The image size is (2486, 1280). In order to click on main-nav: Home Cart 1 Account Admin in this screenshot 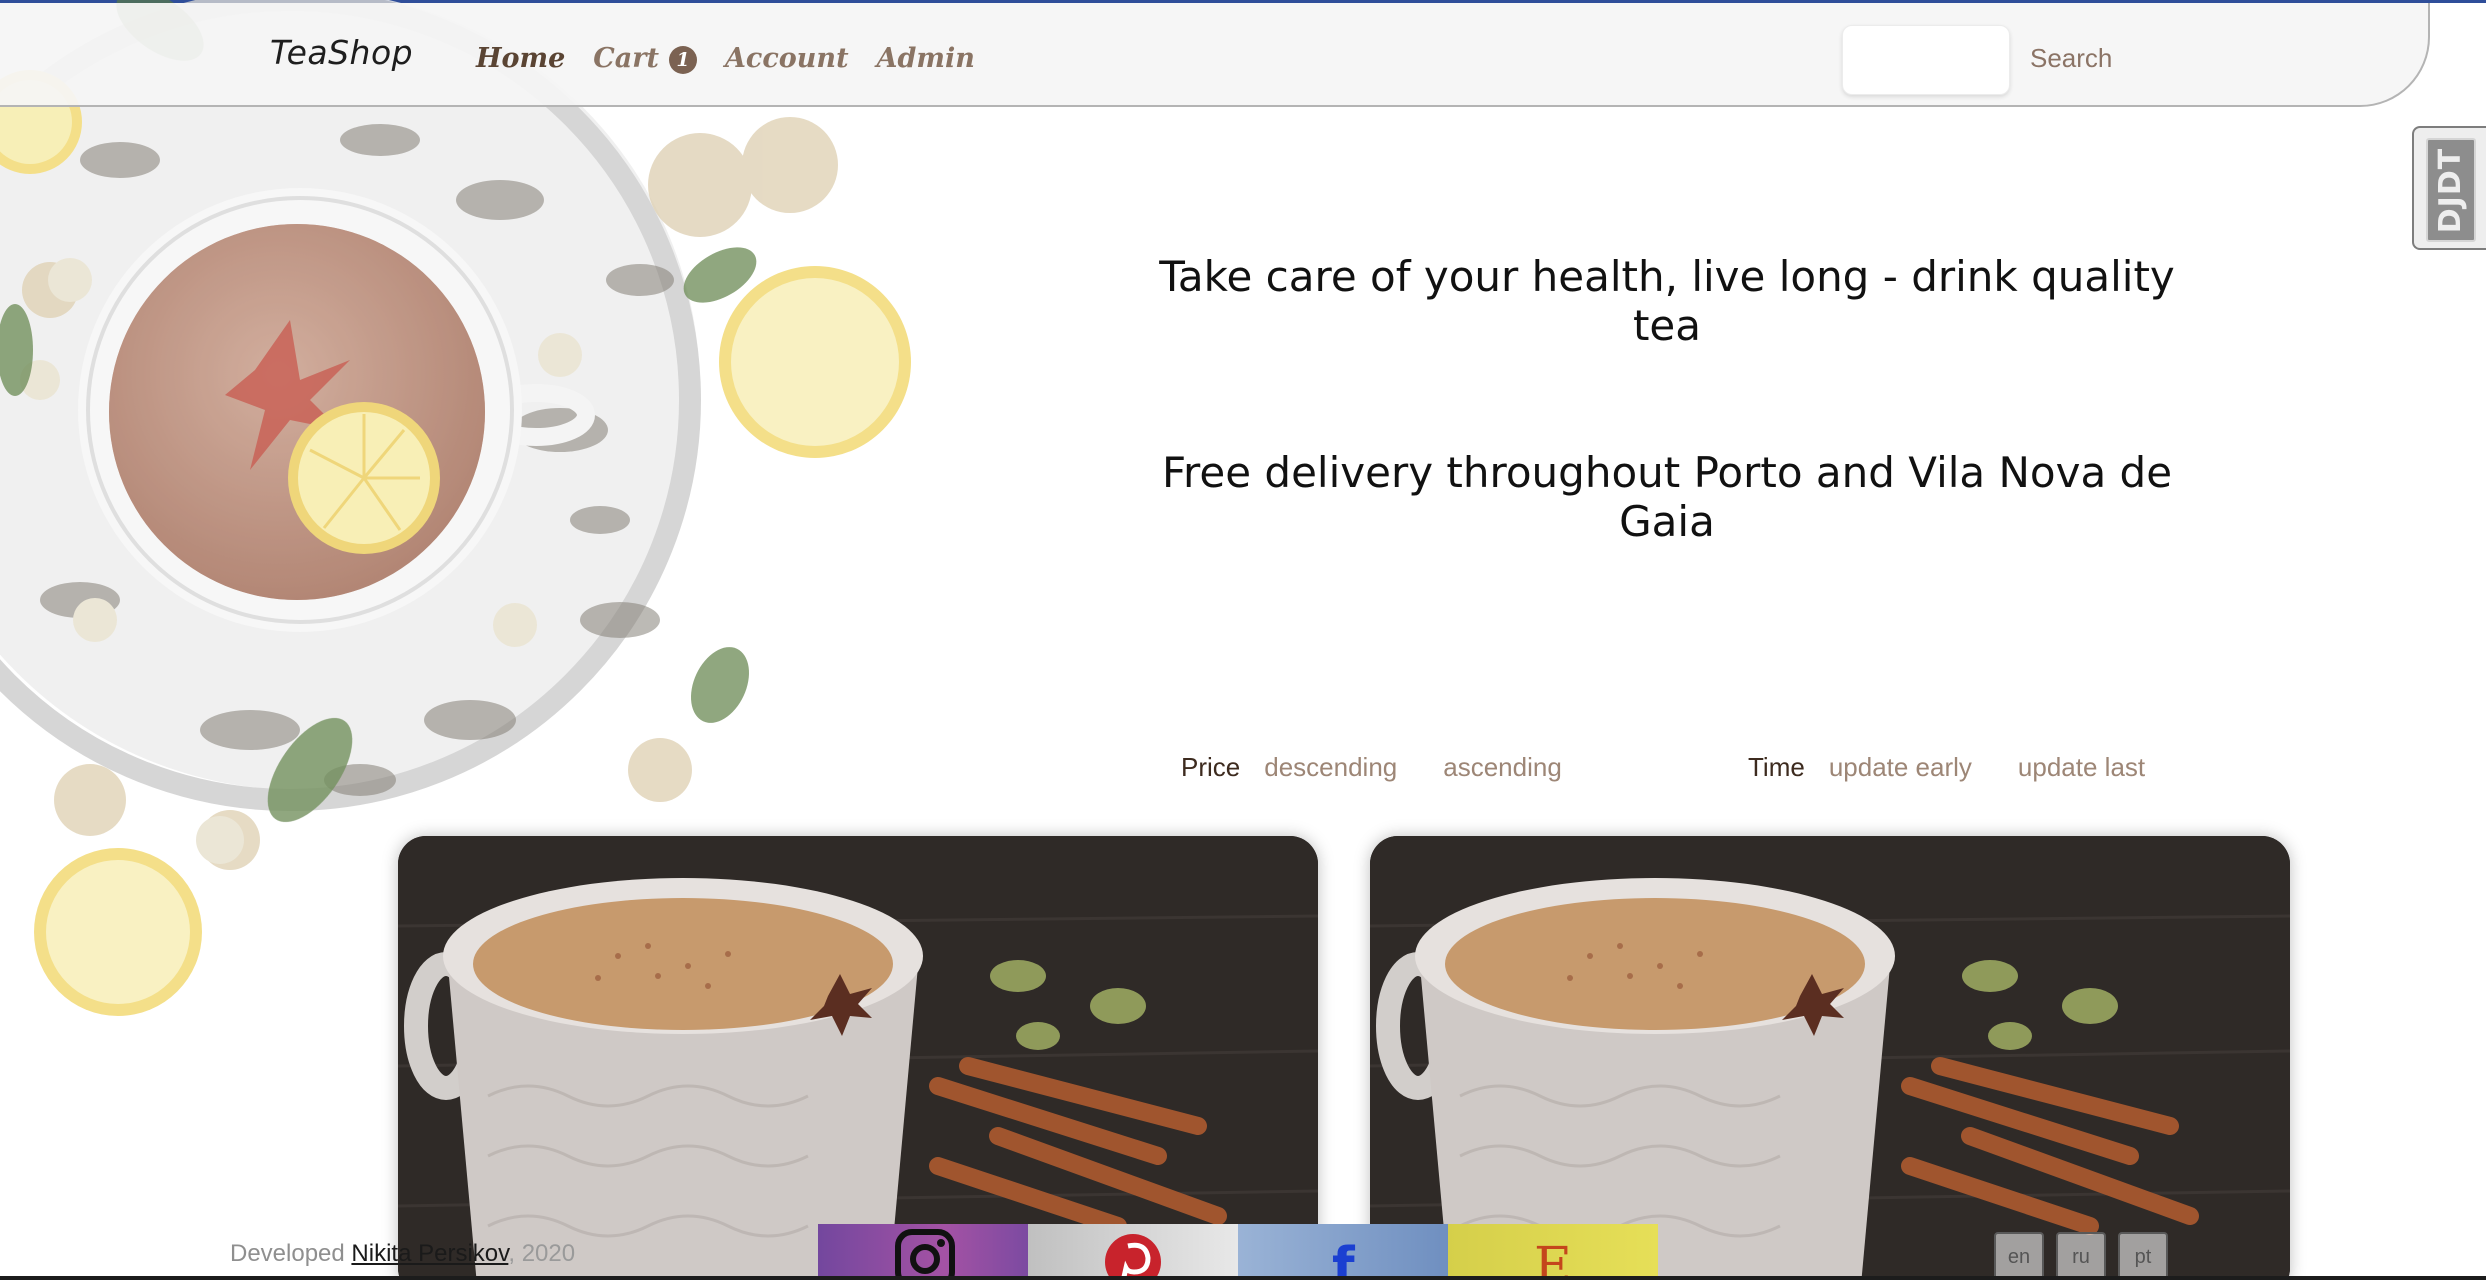, I will do `click(739, 58)`.